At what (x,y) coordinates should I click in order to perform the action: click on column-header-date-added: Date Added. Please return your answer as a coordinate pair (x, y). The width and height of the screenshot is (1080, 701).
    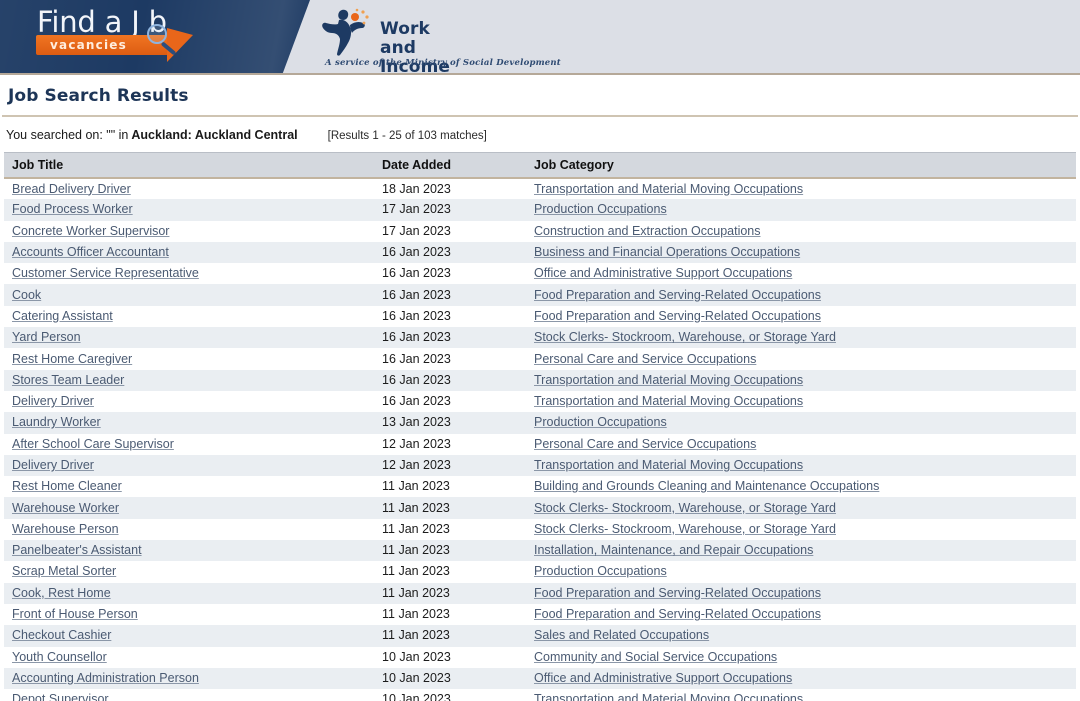
    Looking at the image, I should click on (450, 165).